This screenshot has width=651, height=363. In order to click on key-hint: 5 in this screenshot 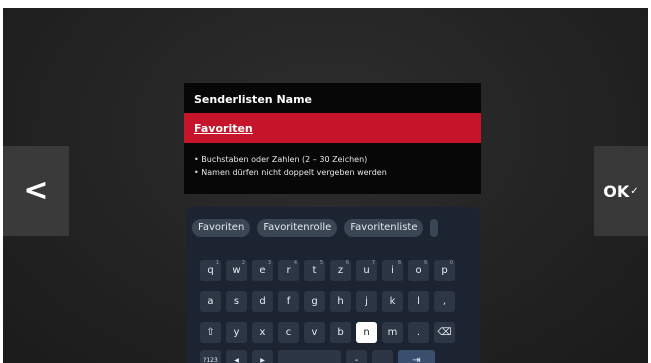, I will do `click(321, 263)`.